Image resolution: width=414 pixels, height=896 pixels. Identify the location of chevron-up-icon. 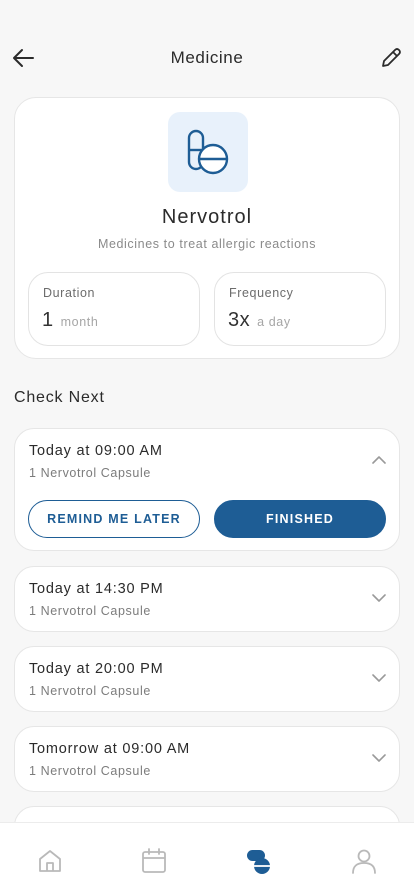
(379, 460).